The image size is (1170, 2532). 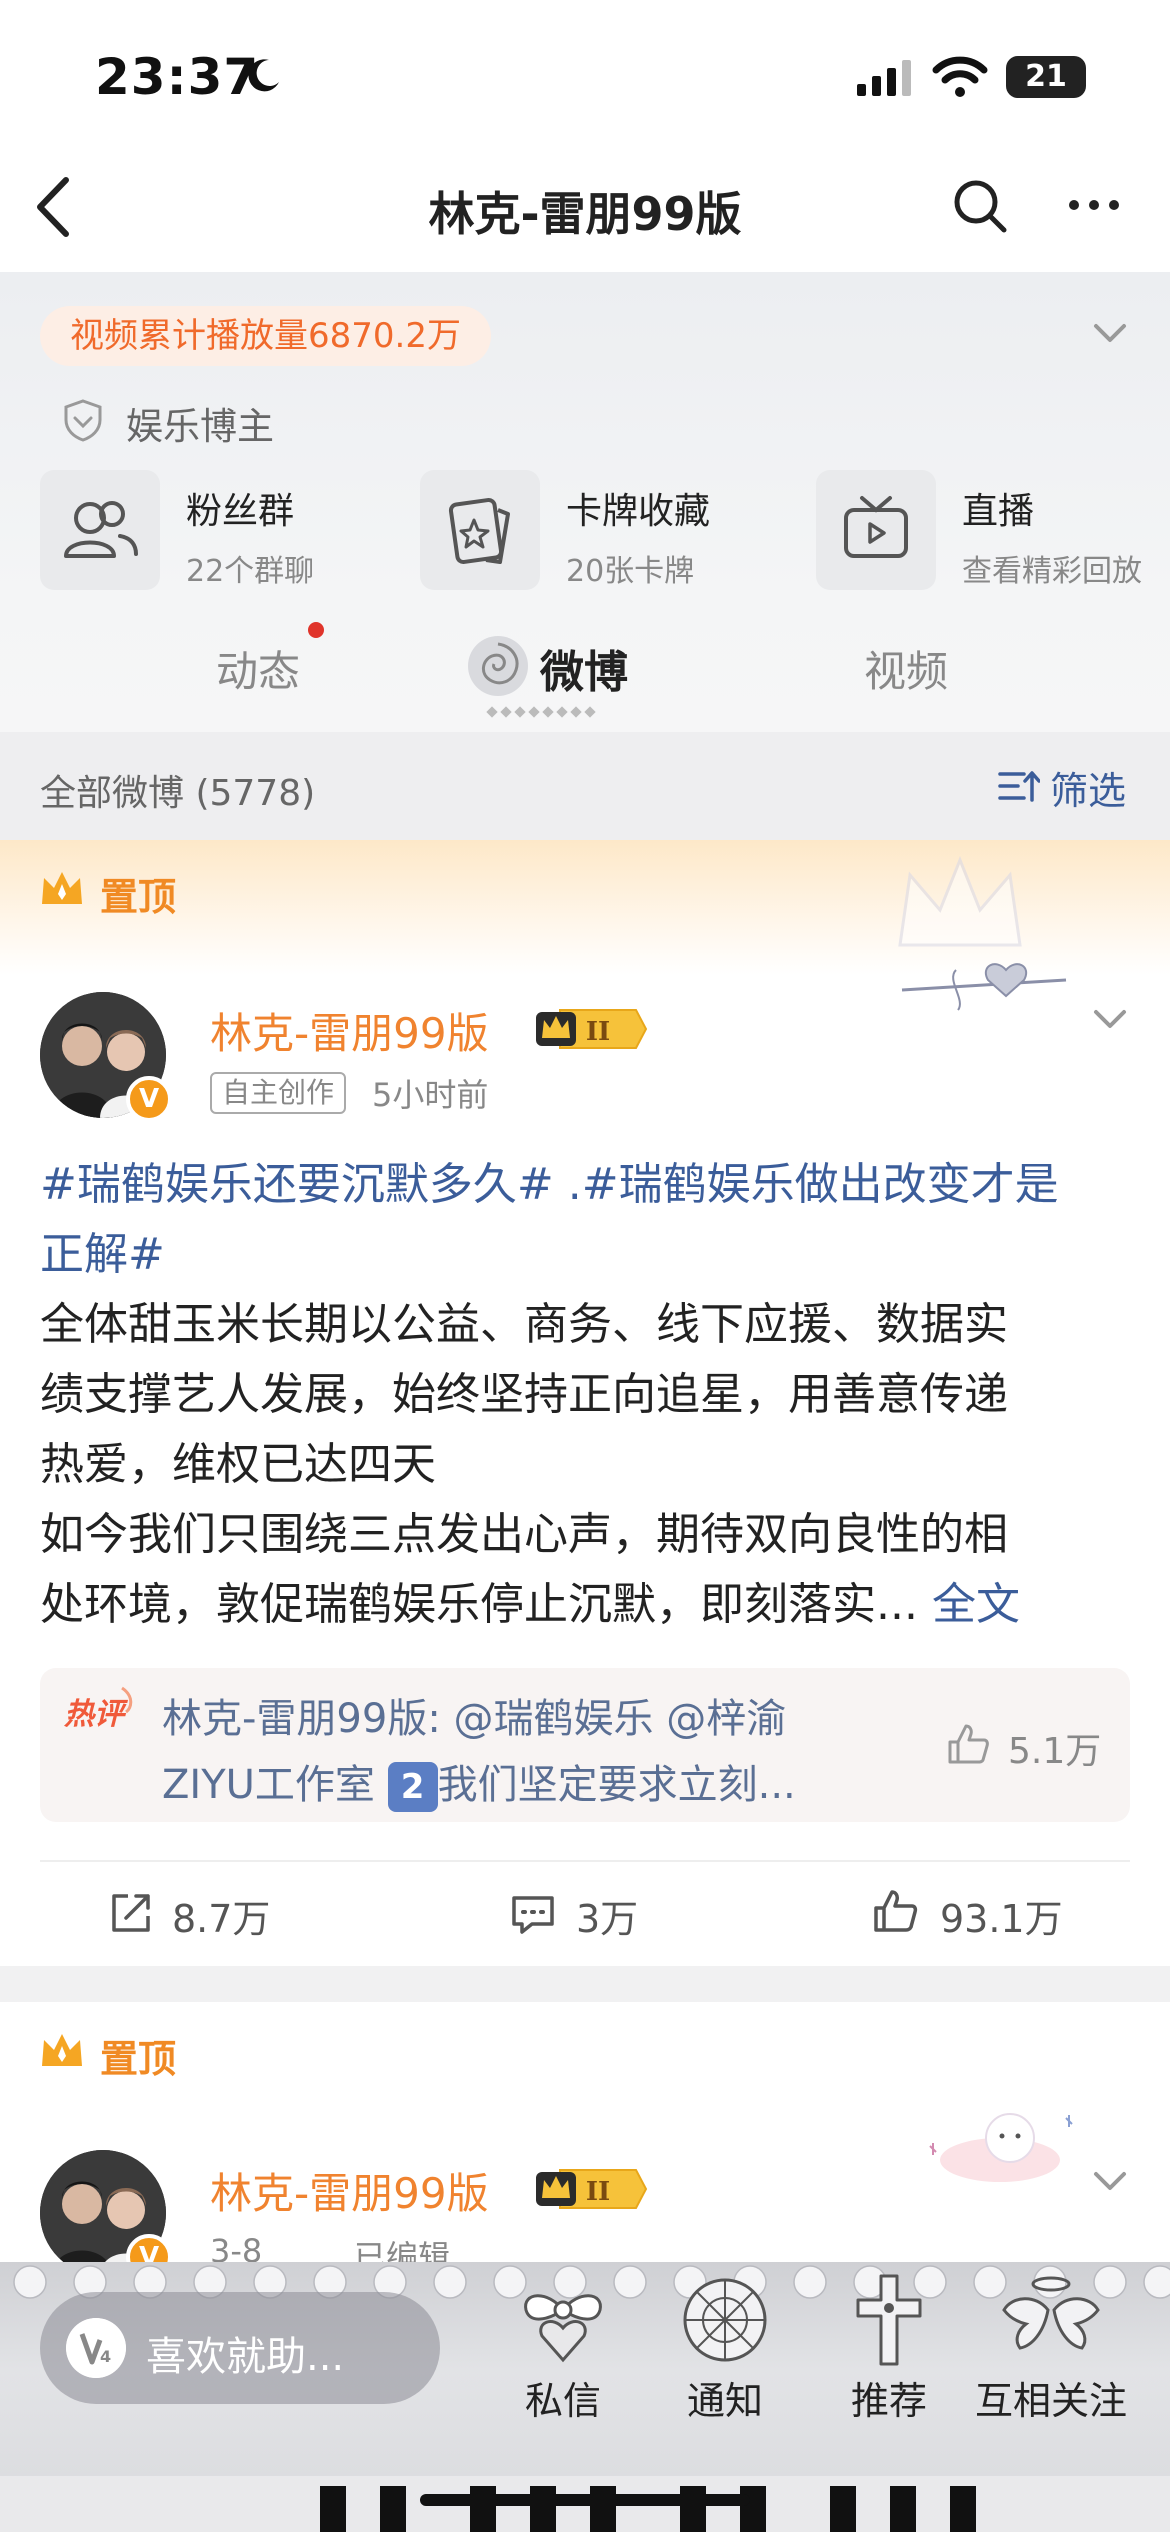 What do you see at coordinates (960, 76) in the screenshot?
I see `wifi-icon` at bounding box center [960, 76].